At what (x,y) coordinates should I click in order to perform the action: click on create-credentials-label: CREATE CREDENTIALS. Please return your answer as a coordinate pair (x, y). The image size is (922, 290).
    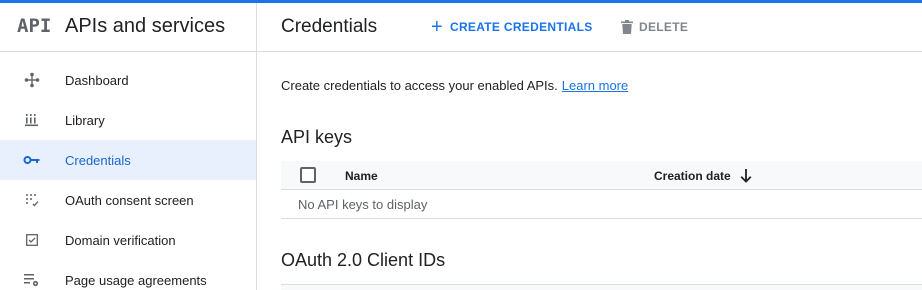
    Looking at the image, I should click on (521, 27).